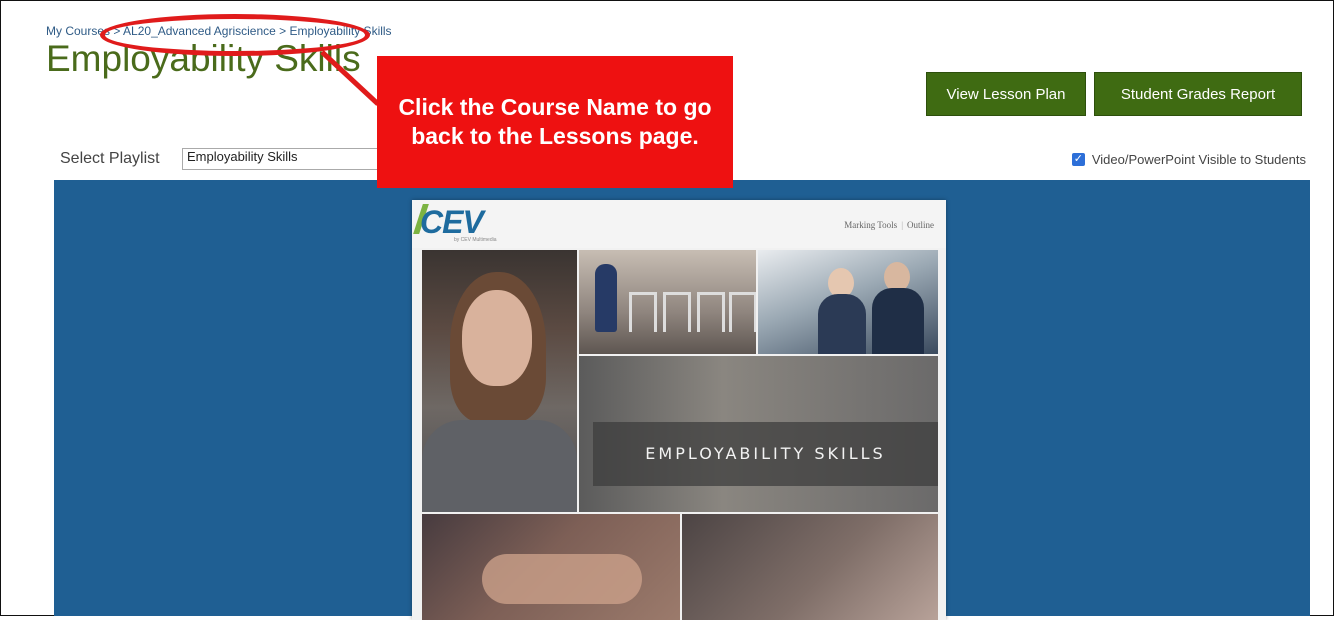 The width and height of the screenshot is (1334, 620). I want to click on slide-nav: Marking Tools | Outline, so click(889, 225).